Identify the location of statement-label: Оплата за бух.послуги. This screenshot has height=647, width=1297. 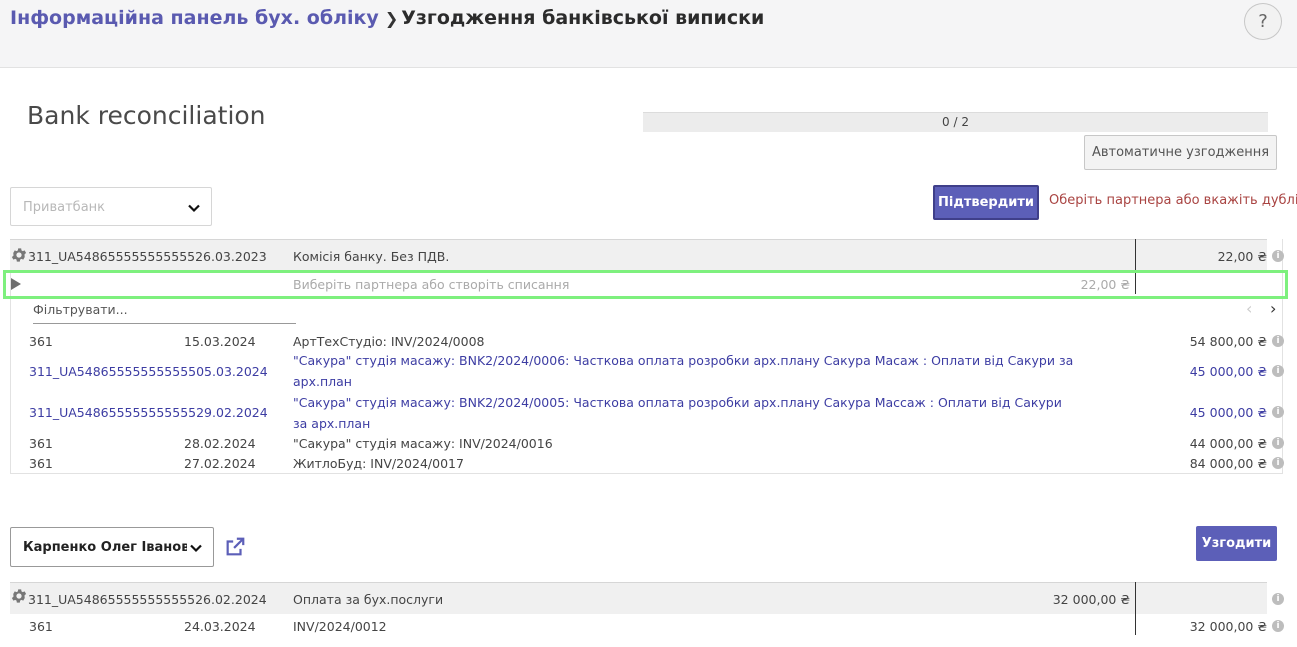
(368, 599).